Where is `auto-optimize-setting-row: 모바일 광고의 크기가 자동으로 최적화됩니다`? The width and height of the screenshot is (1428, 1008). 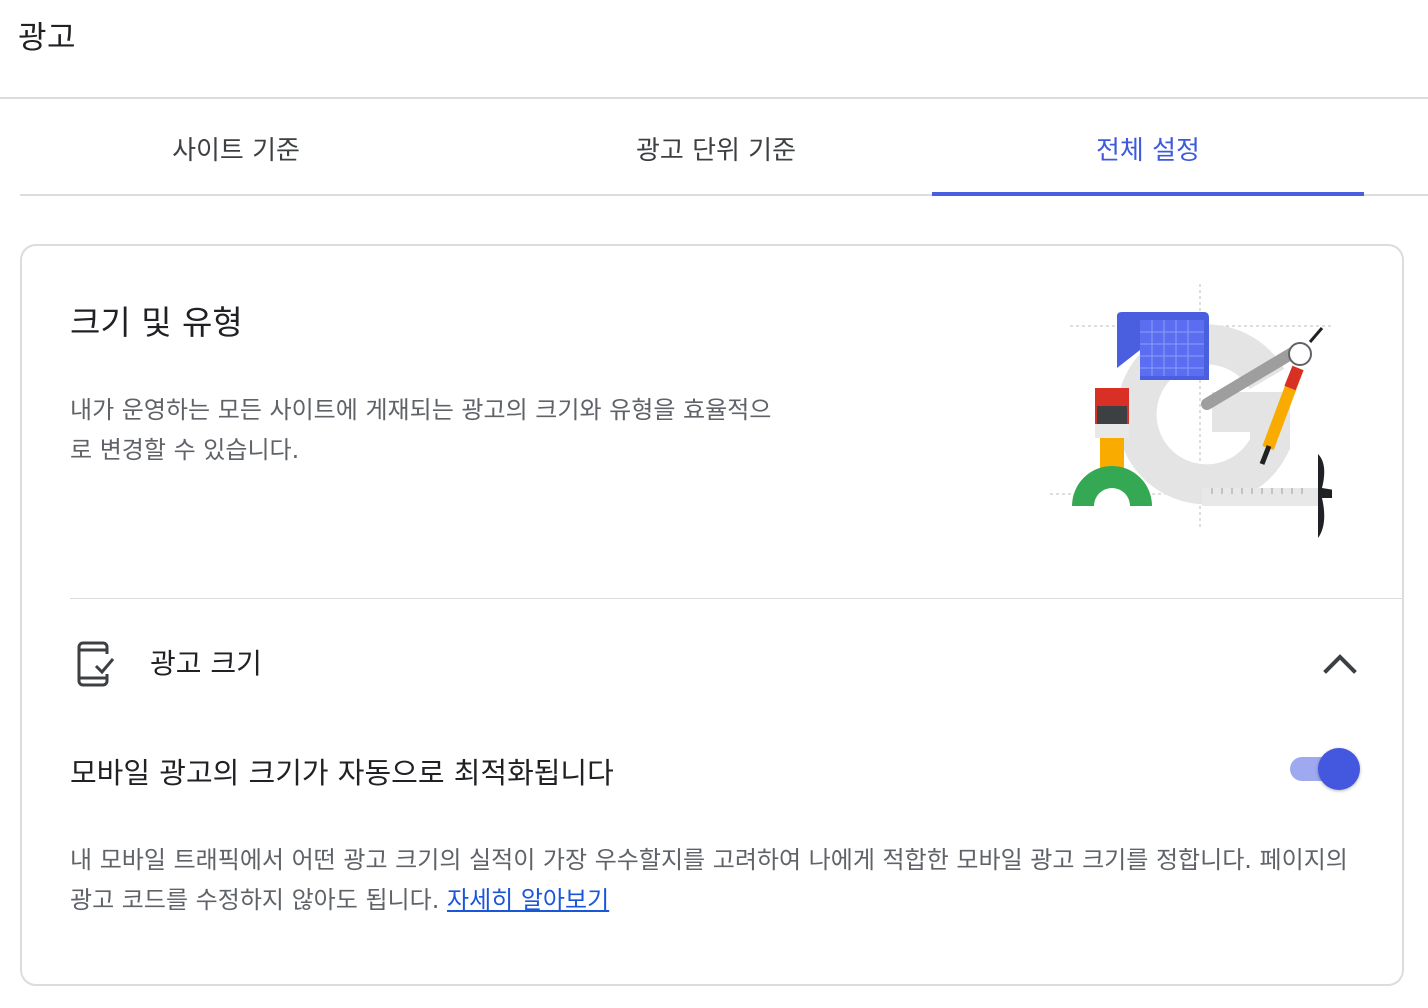
auto-optimize-setting-row: 모바일 광고의 크기가 자동으로 최적화됩니다 is located at coordinates (715, 771).